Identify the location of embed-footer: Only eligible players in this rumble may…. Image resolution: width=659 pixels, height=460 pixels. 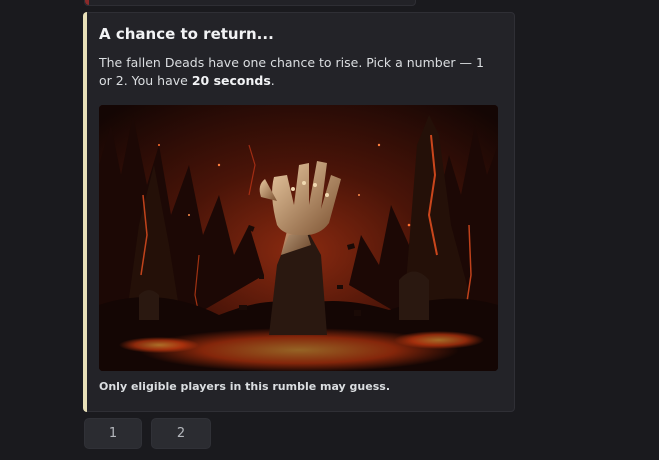
(245, 386).